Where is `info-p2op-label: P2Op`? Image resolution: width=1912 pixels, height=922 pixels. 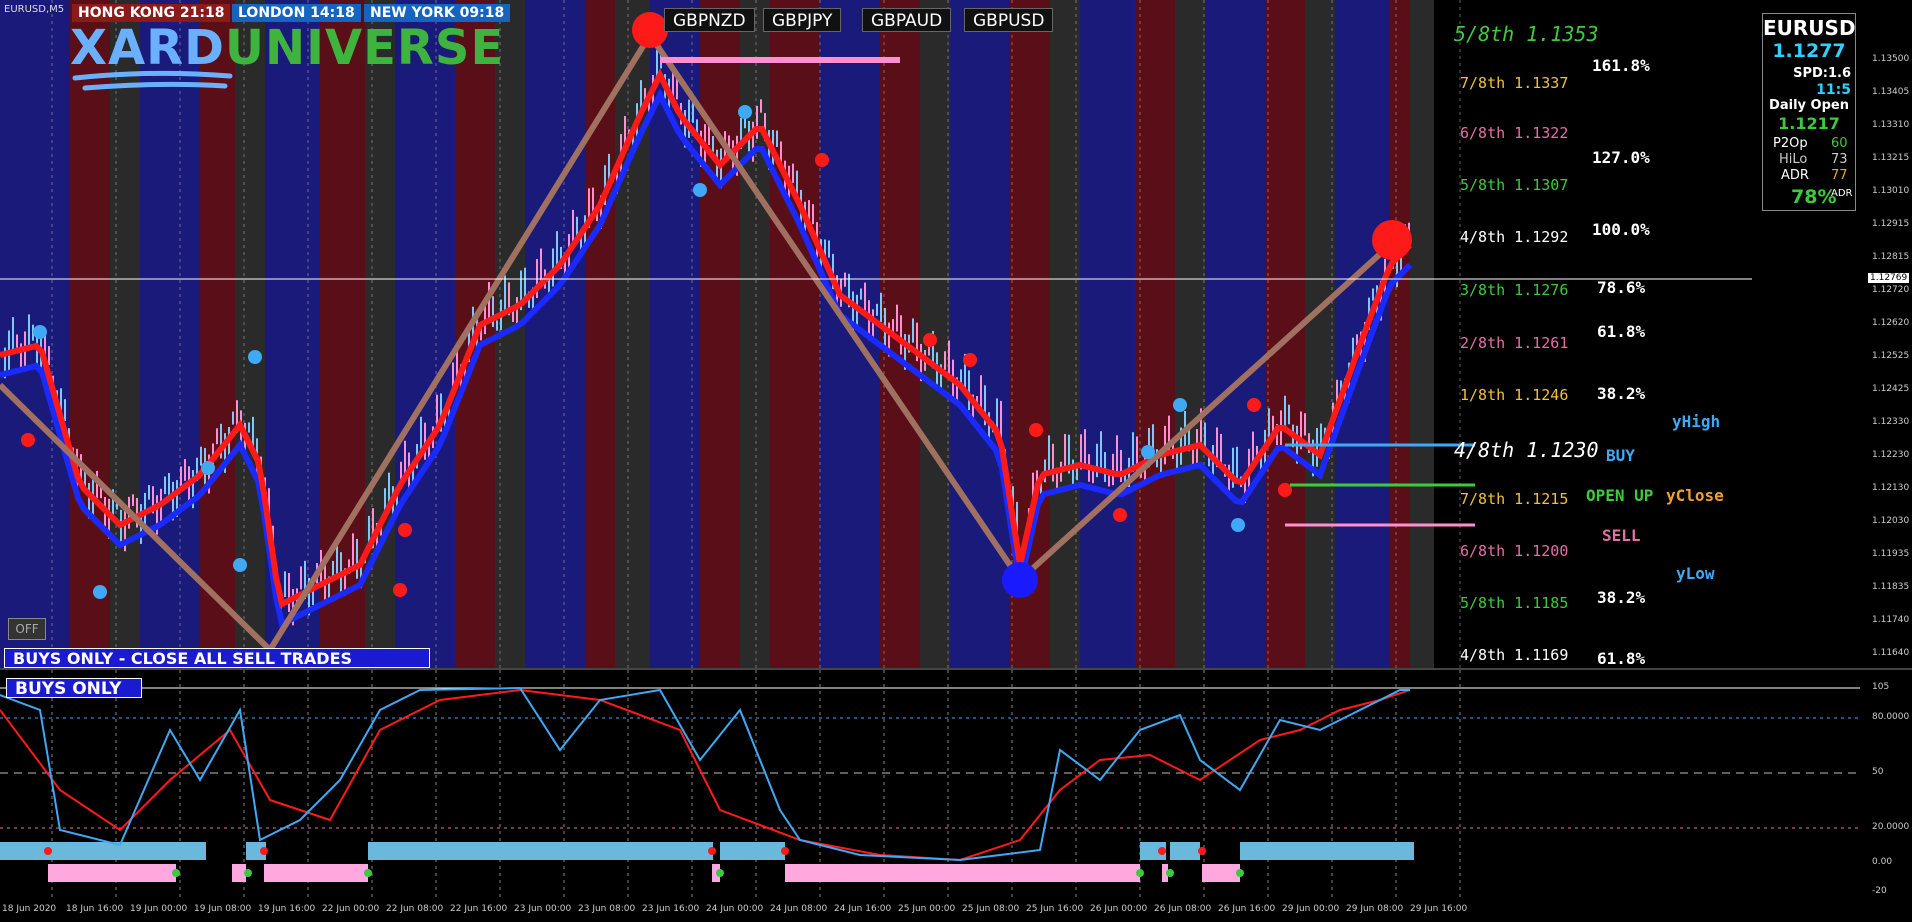
info-p2op-label: P2Op is located at coordinates (1790, 143).